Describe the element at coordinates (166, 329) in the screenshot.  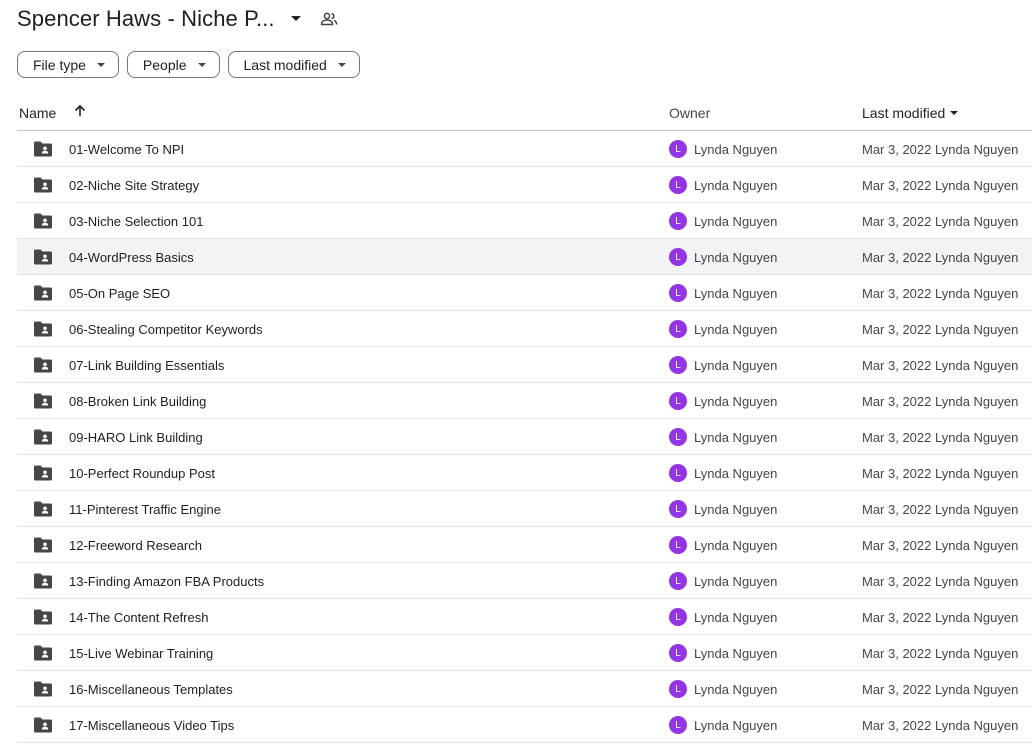
I see `file-name: 06-Stealing Competitor Keywords` at that location.